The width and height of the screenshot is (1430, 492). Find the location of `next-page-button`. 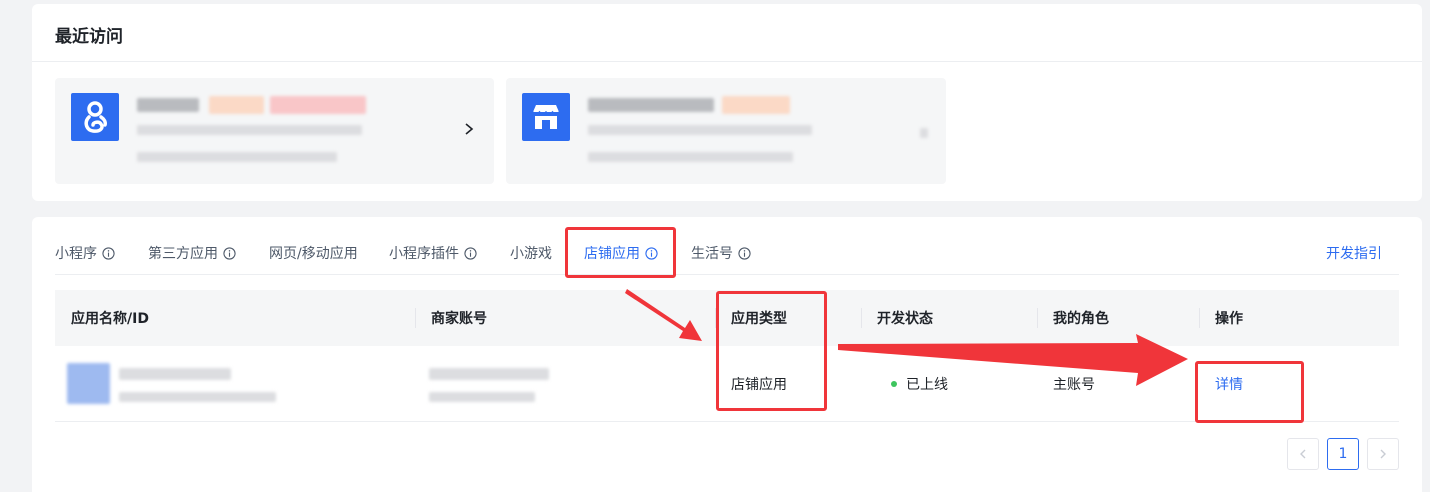

next-page-button is located at coordinates (1383, 454).